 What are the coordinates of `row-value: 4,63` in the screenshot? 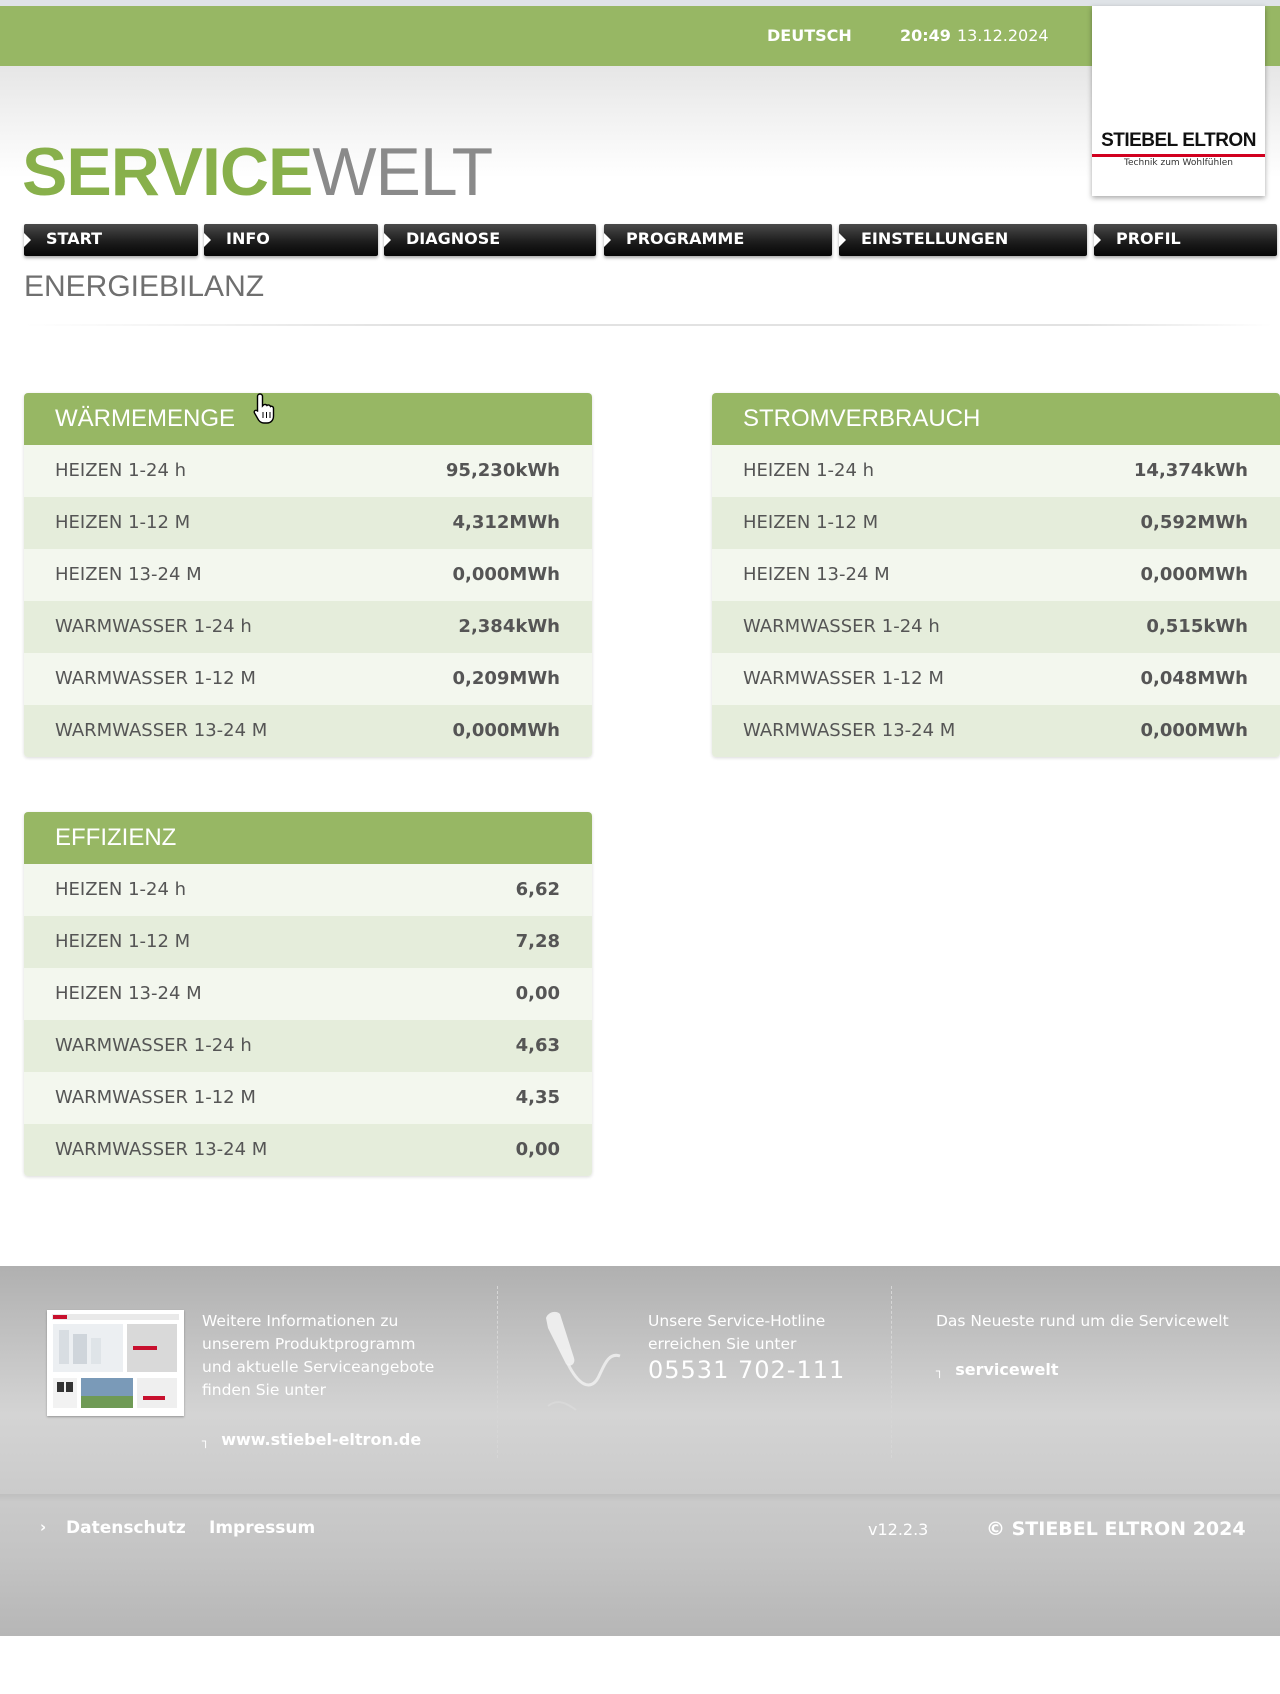 It's located at (537, 1045).